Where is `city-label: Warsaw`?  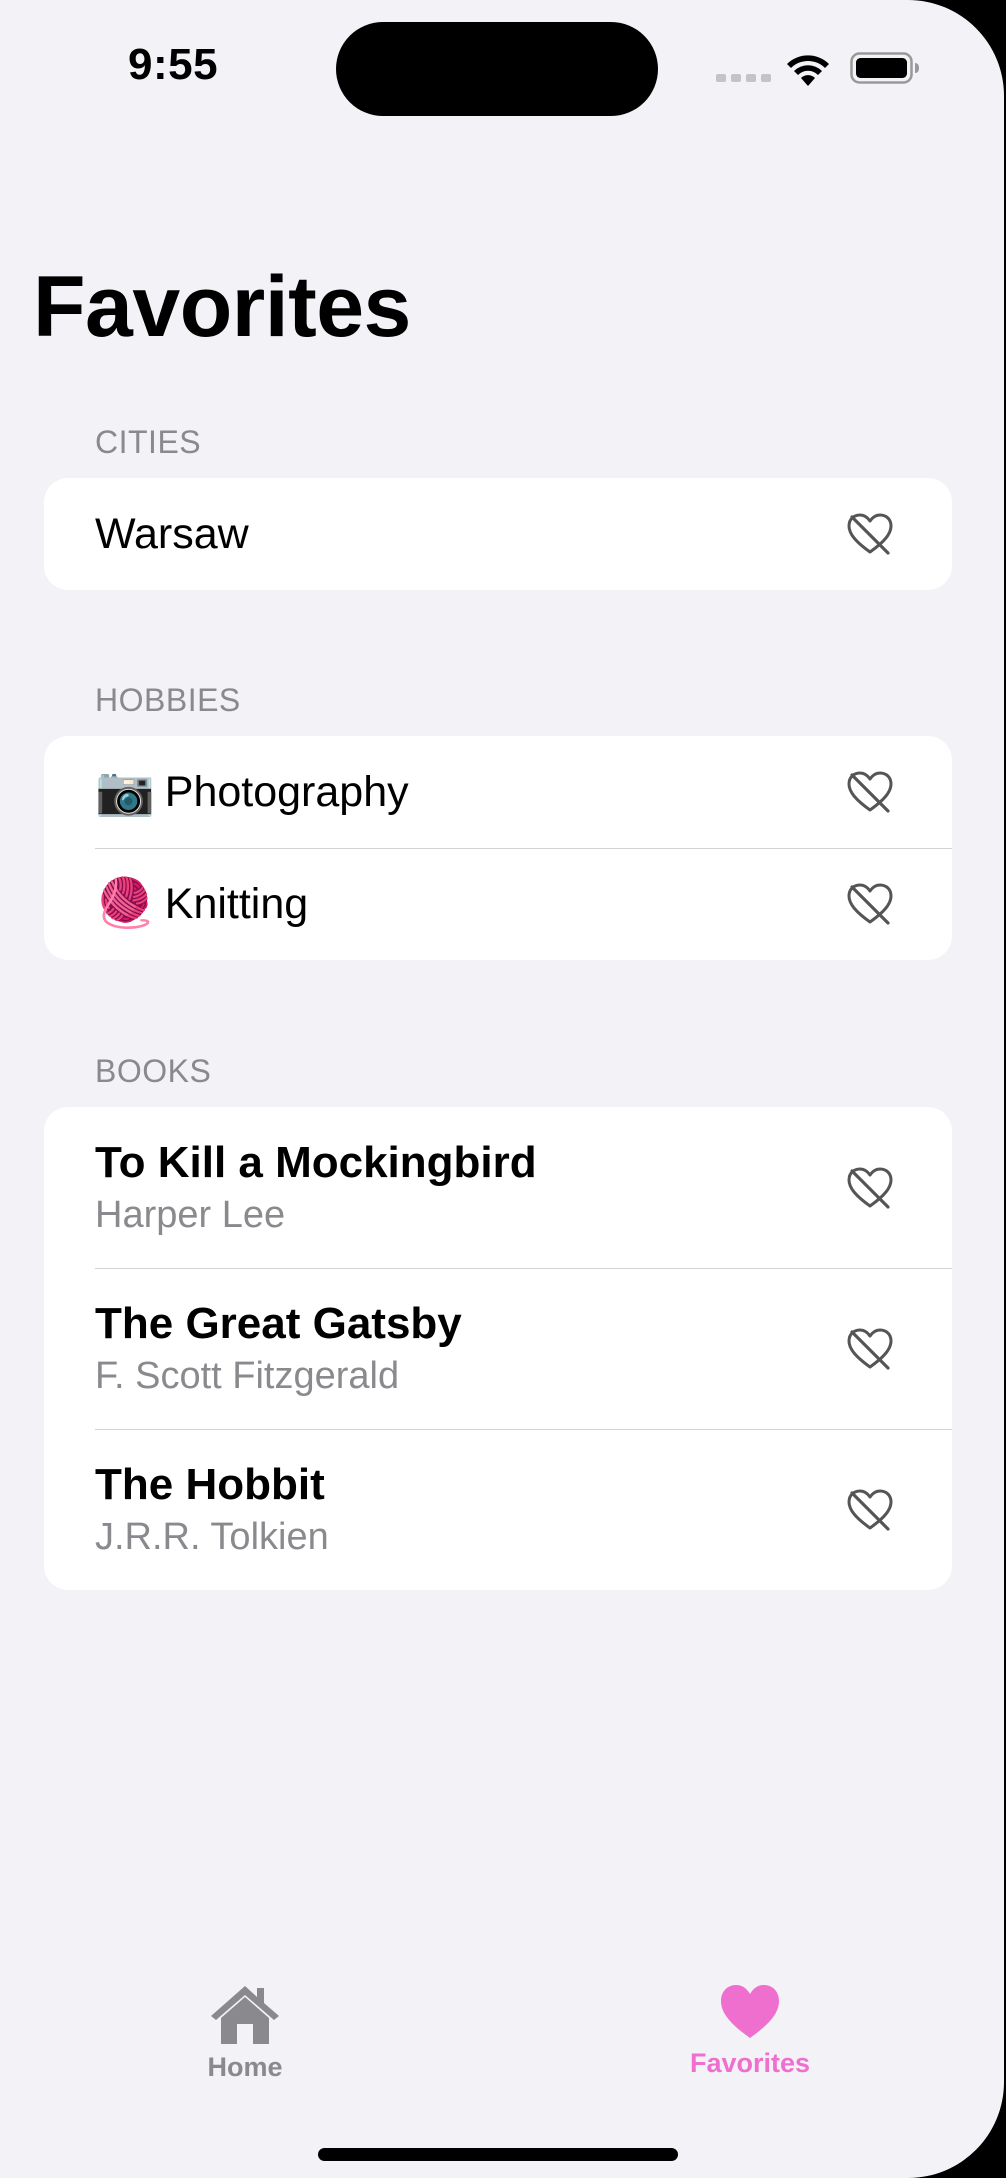 city-label: Warsaw is located at coordinates (172, 533).